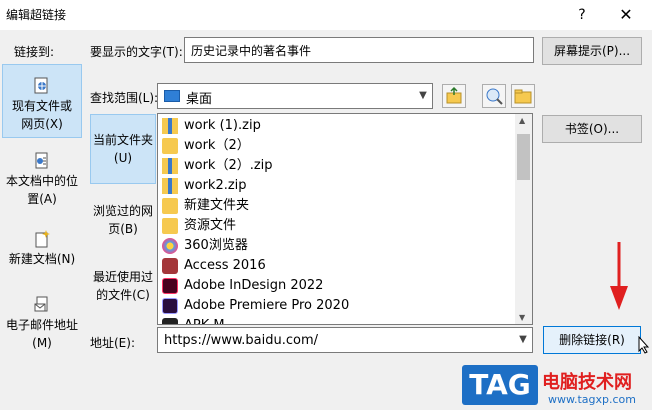 This screenshot has width=652, height=410. Describe the element at coordinates (41, 115) in the screenshot. I see `nav-existing-file-label: 现有文件或网页(X)` at that location.